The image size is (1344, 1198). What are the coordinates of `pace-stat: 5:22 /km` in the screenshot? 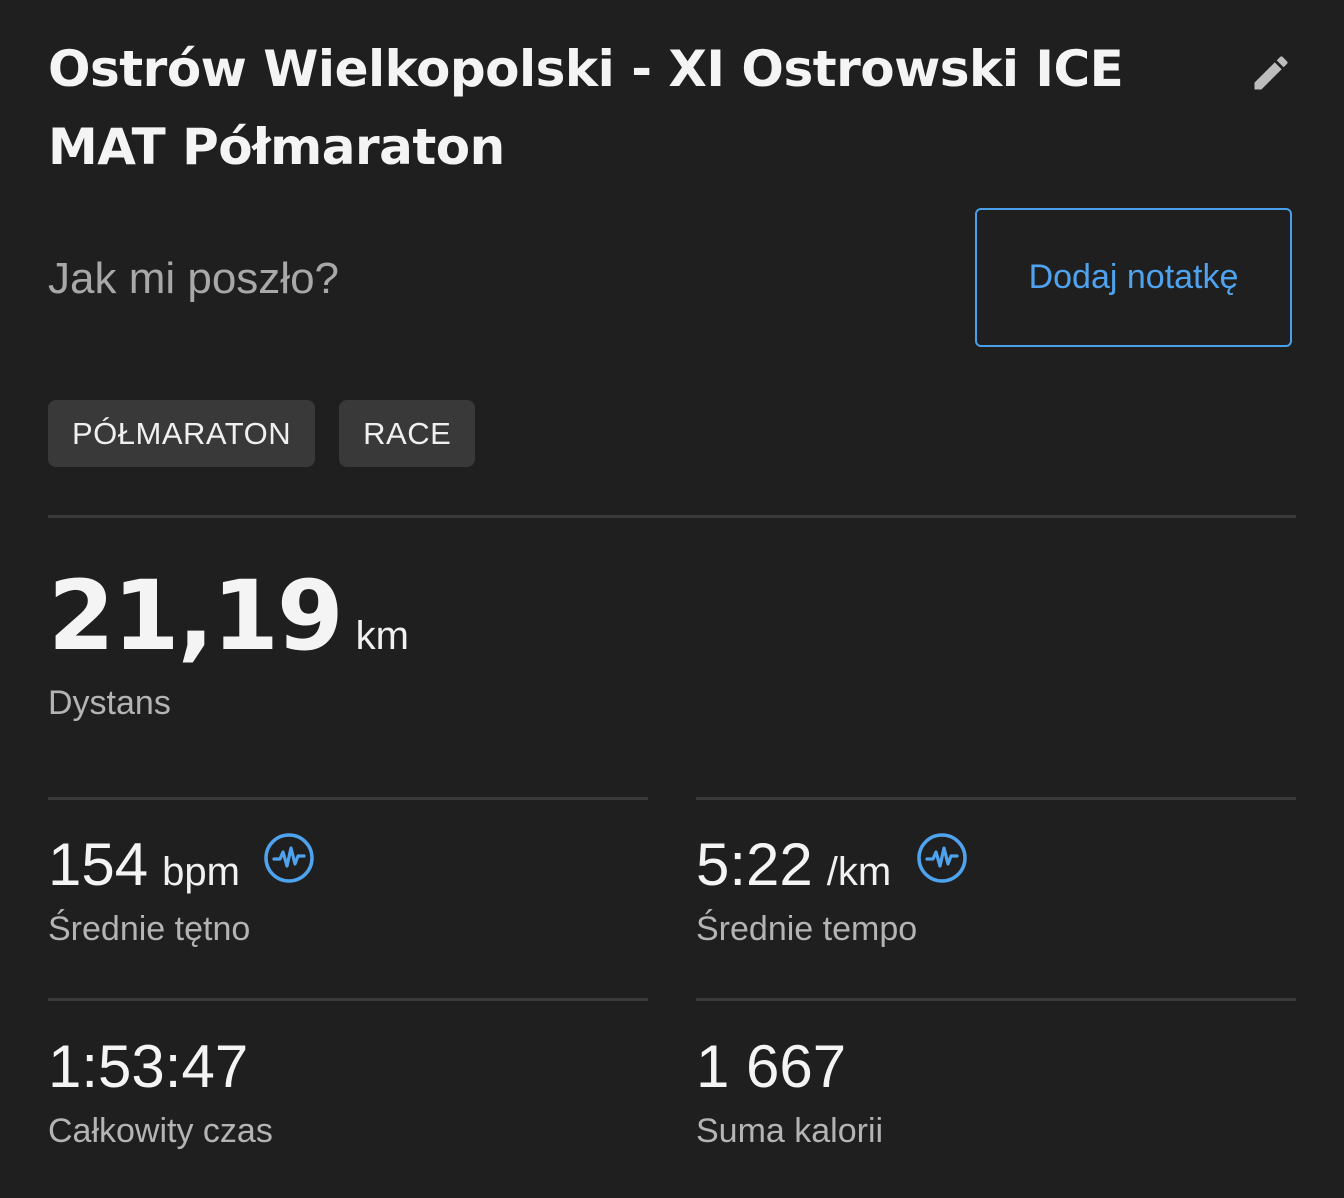 It's located at (793, 864).